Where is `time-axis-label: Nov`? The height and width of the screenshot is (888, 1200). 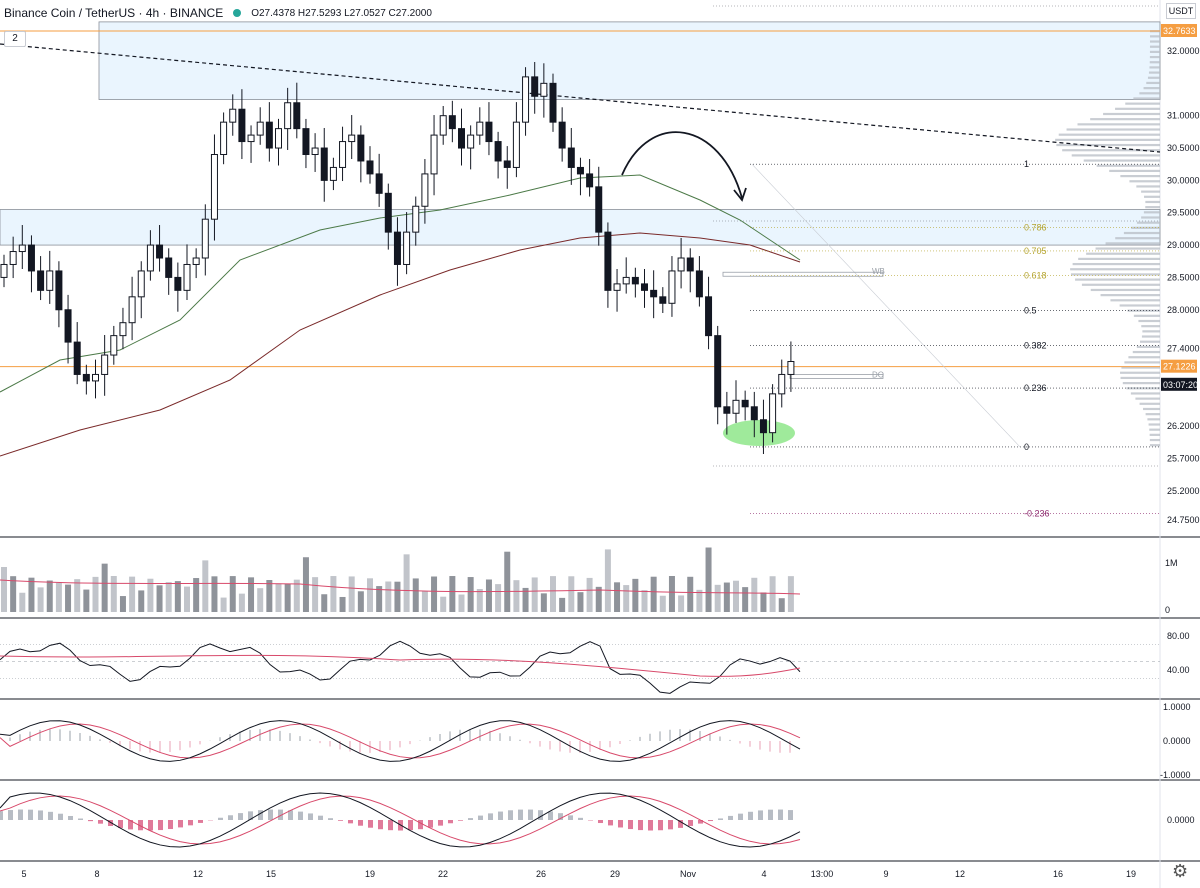
time-axis-label: Nov is located at coordinates (688, 874).